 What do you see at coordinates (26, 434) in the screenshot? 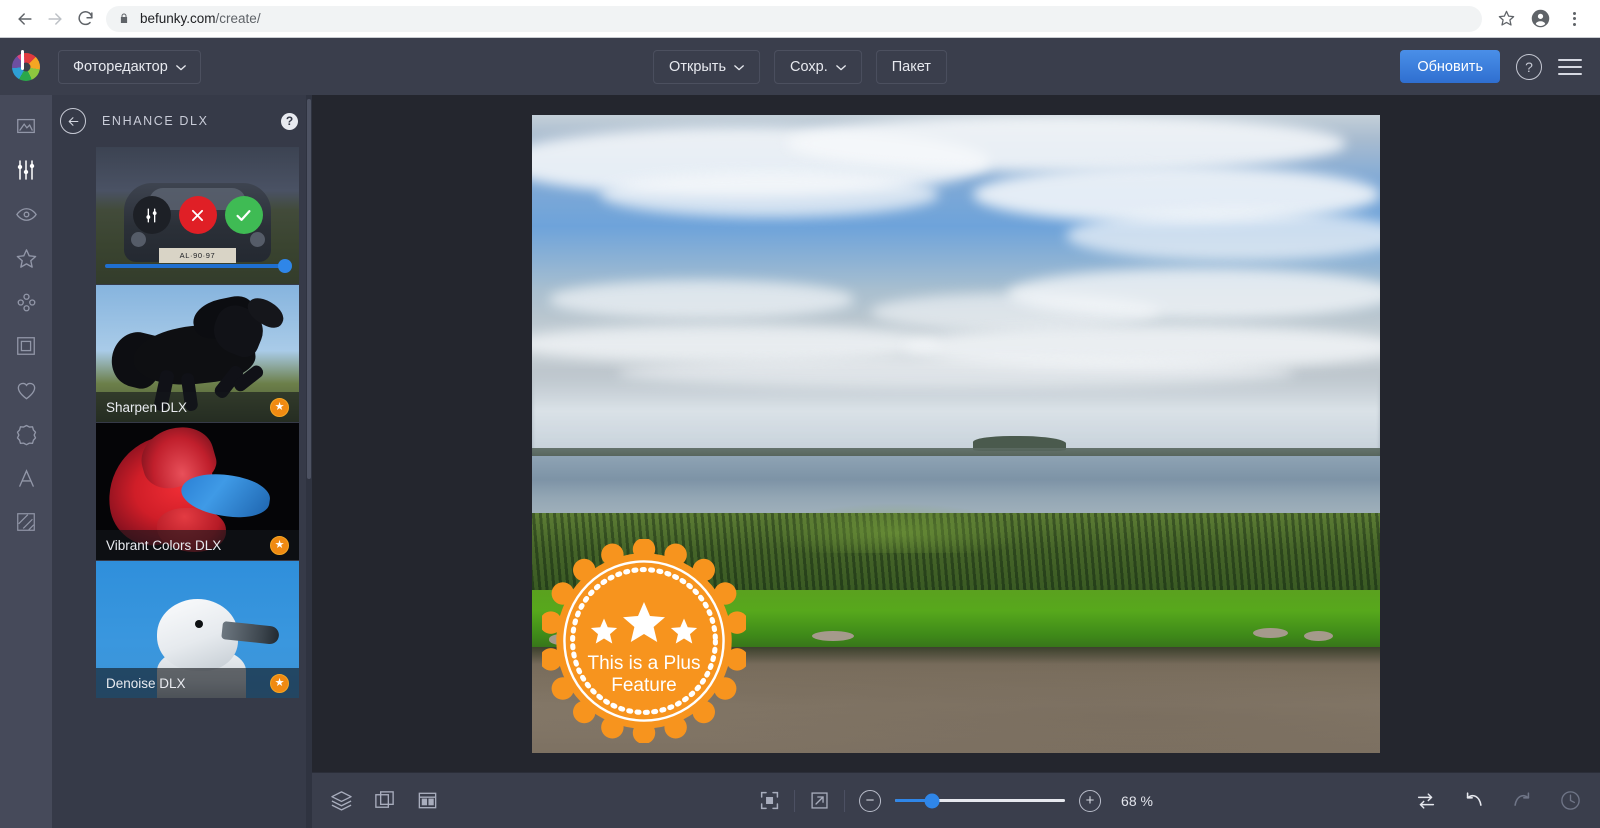
I see `rail-item-badges-rosette` at bounding box center [26, 434].